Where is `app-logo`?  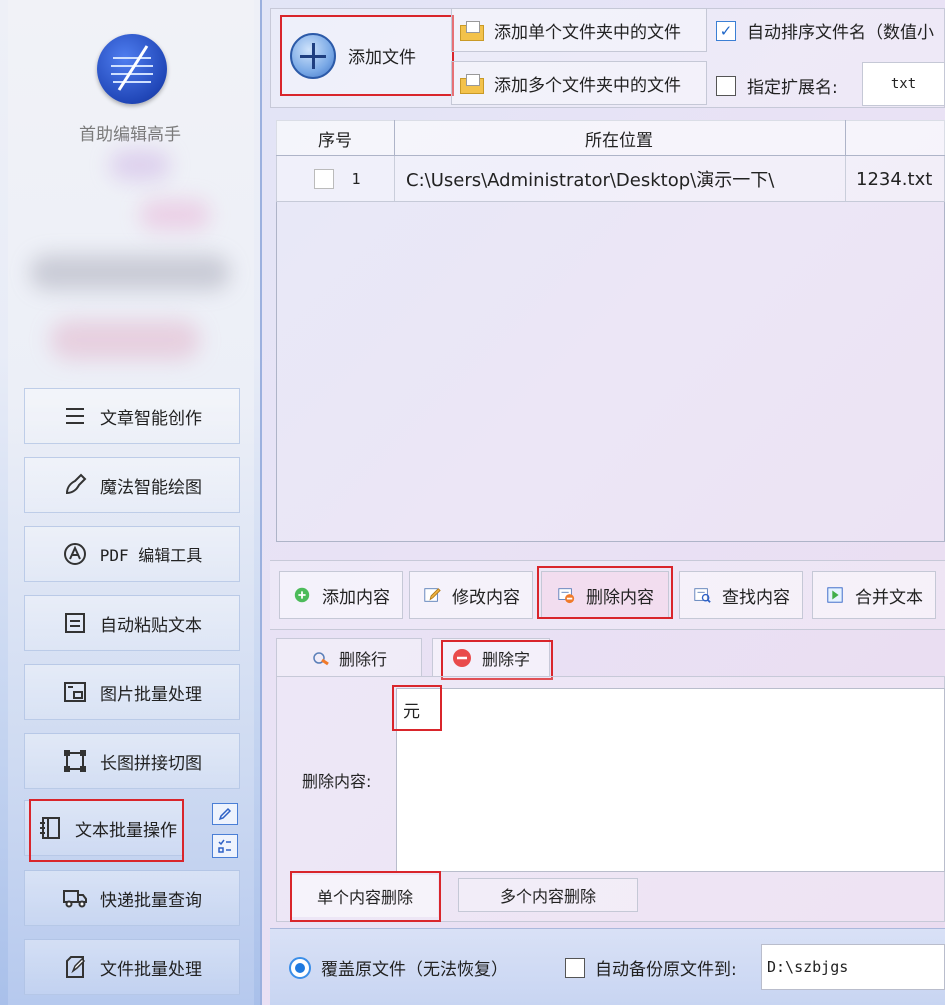 app-logo is located at coordinates (132, 69).